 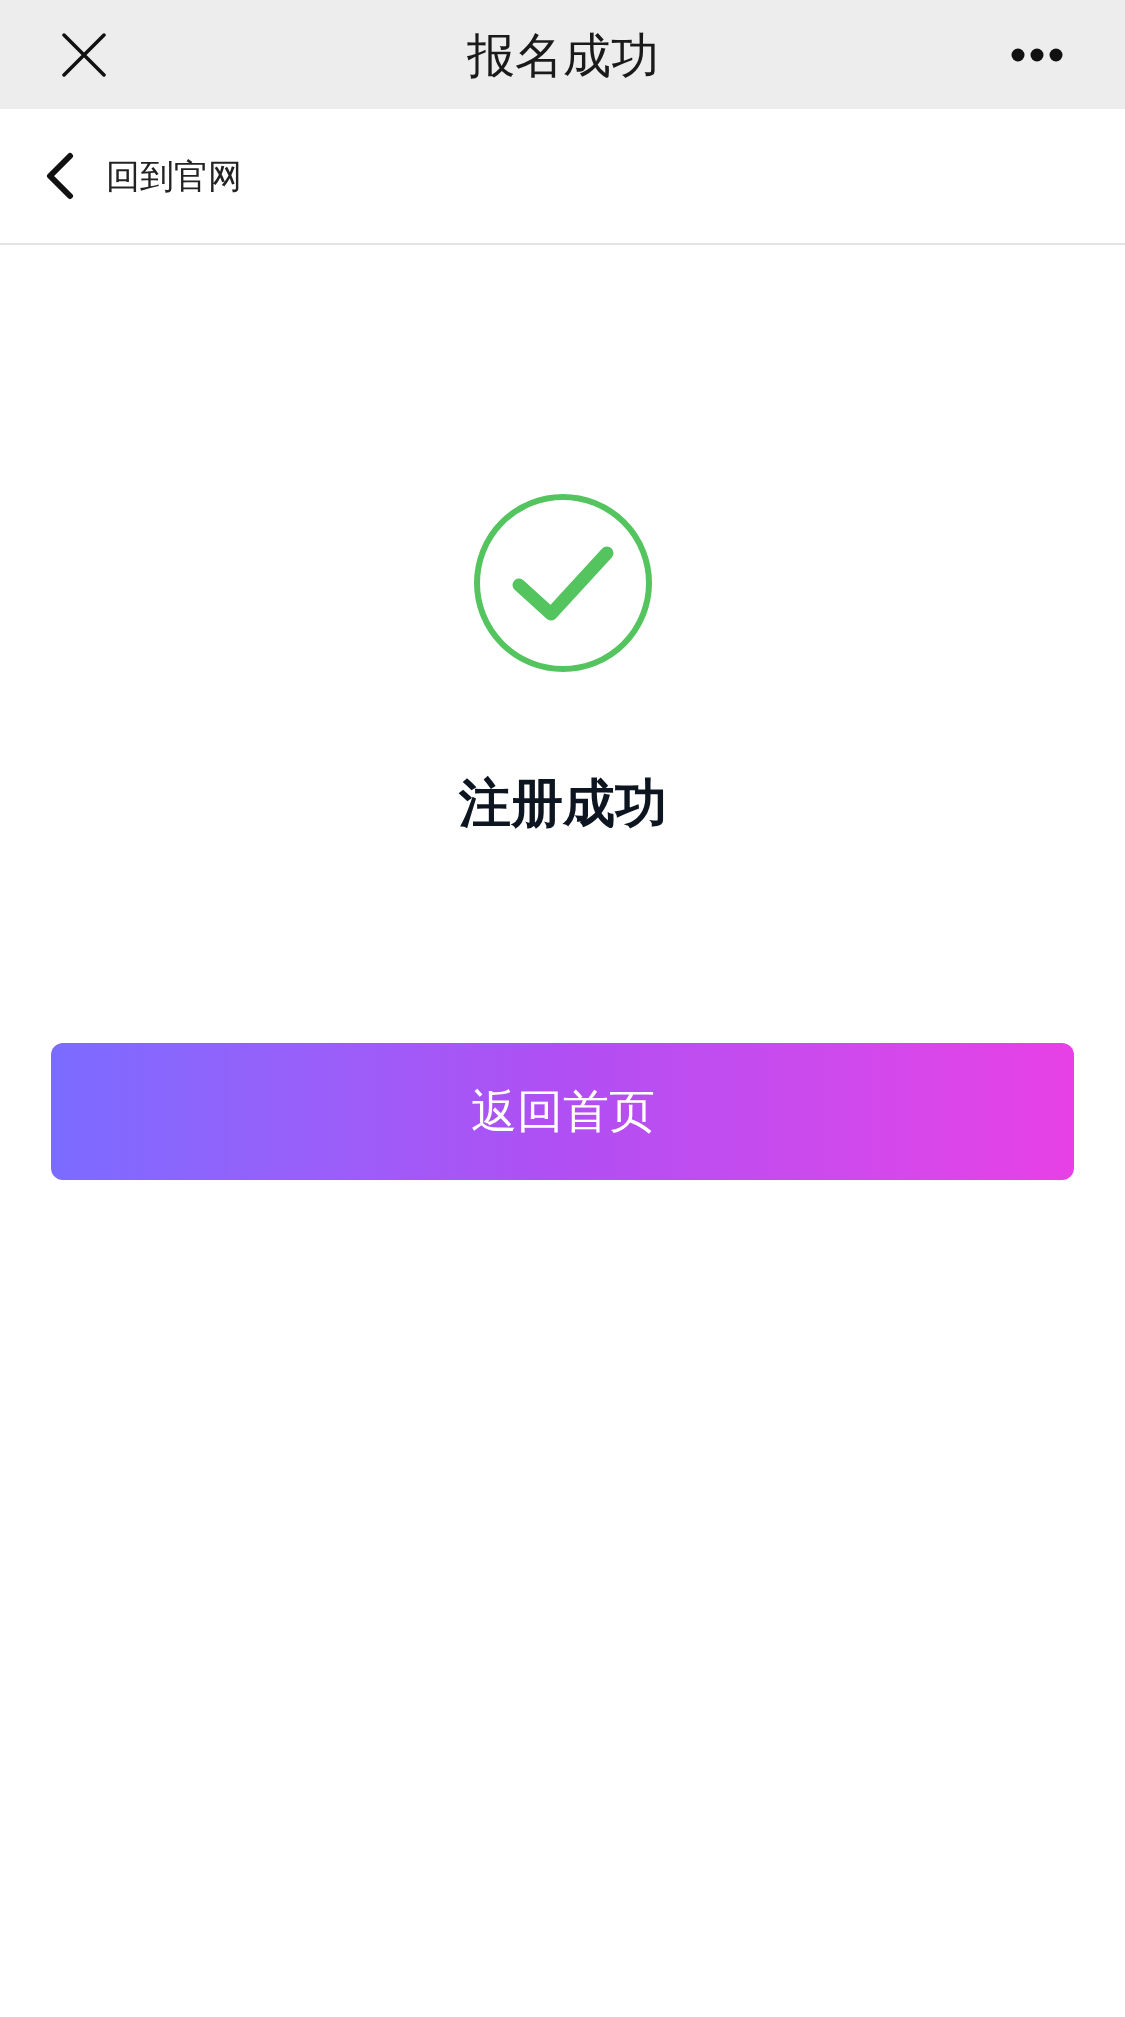 I want to click on home-button: 返回首页, so click(x=562, y=1111).